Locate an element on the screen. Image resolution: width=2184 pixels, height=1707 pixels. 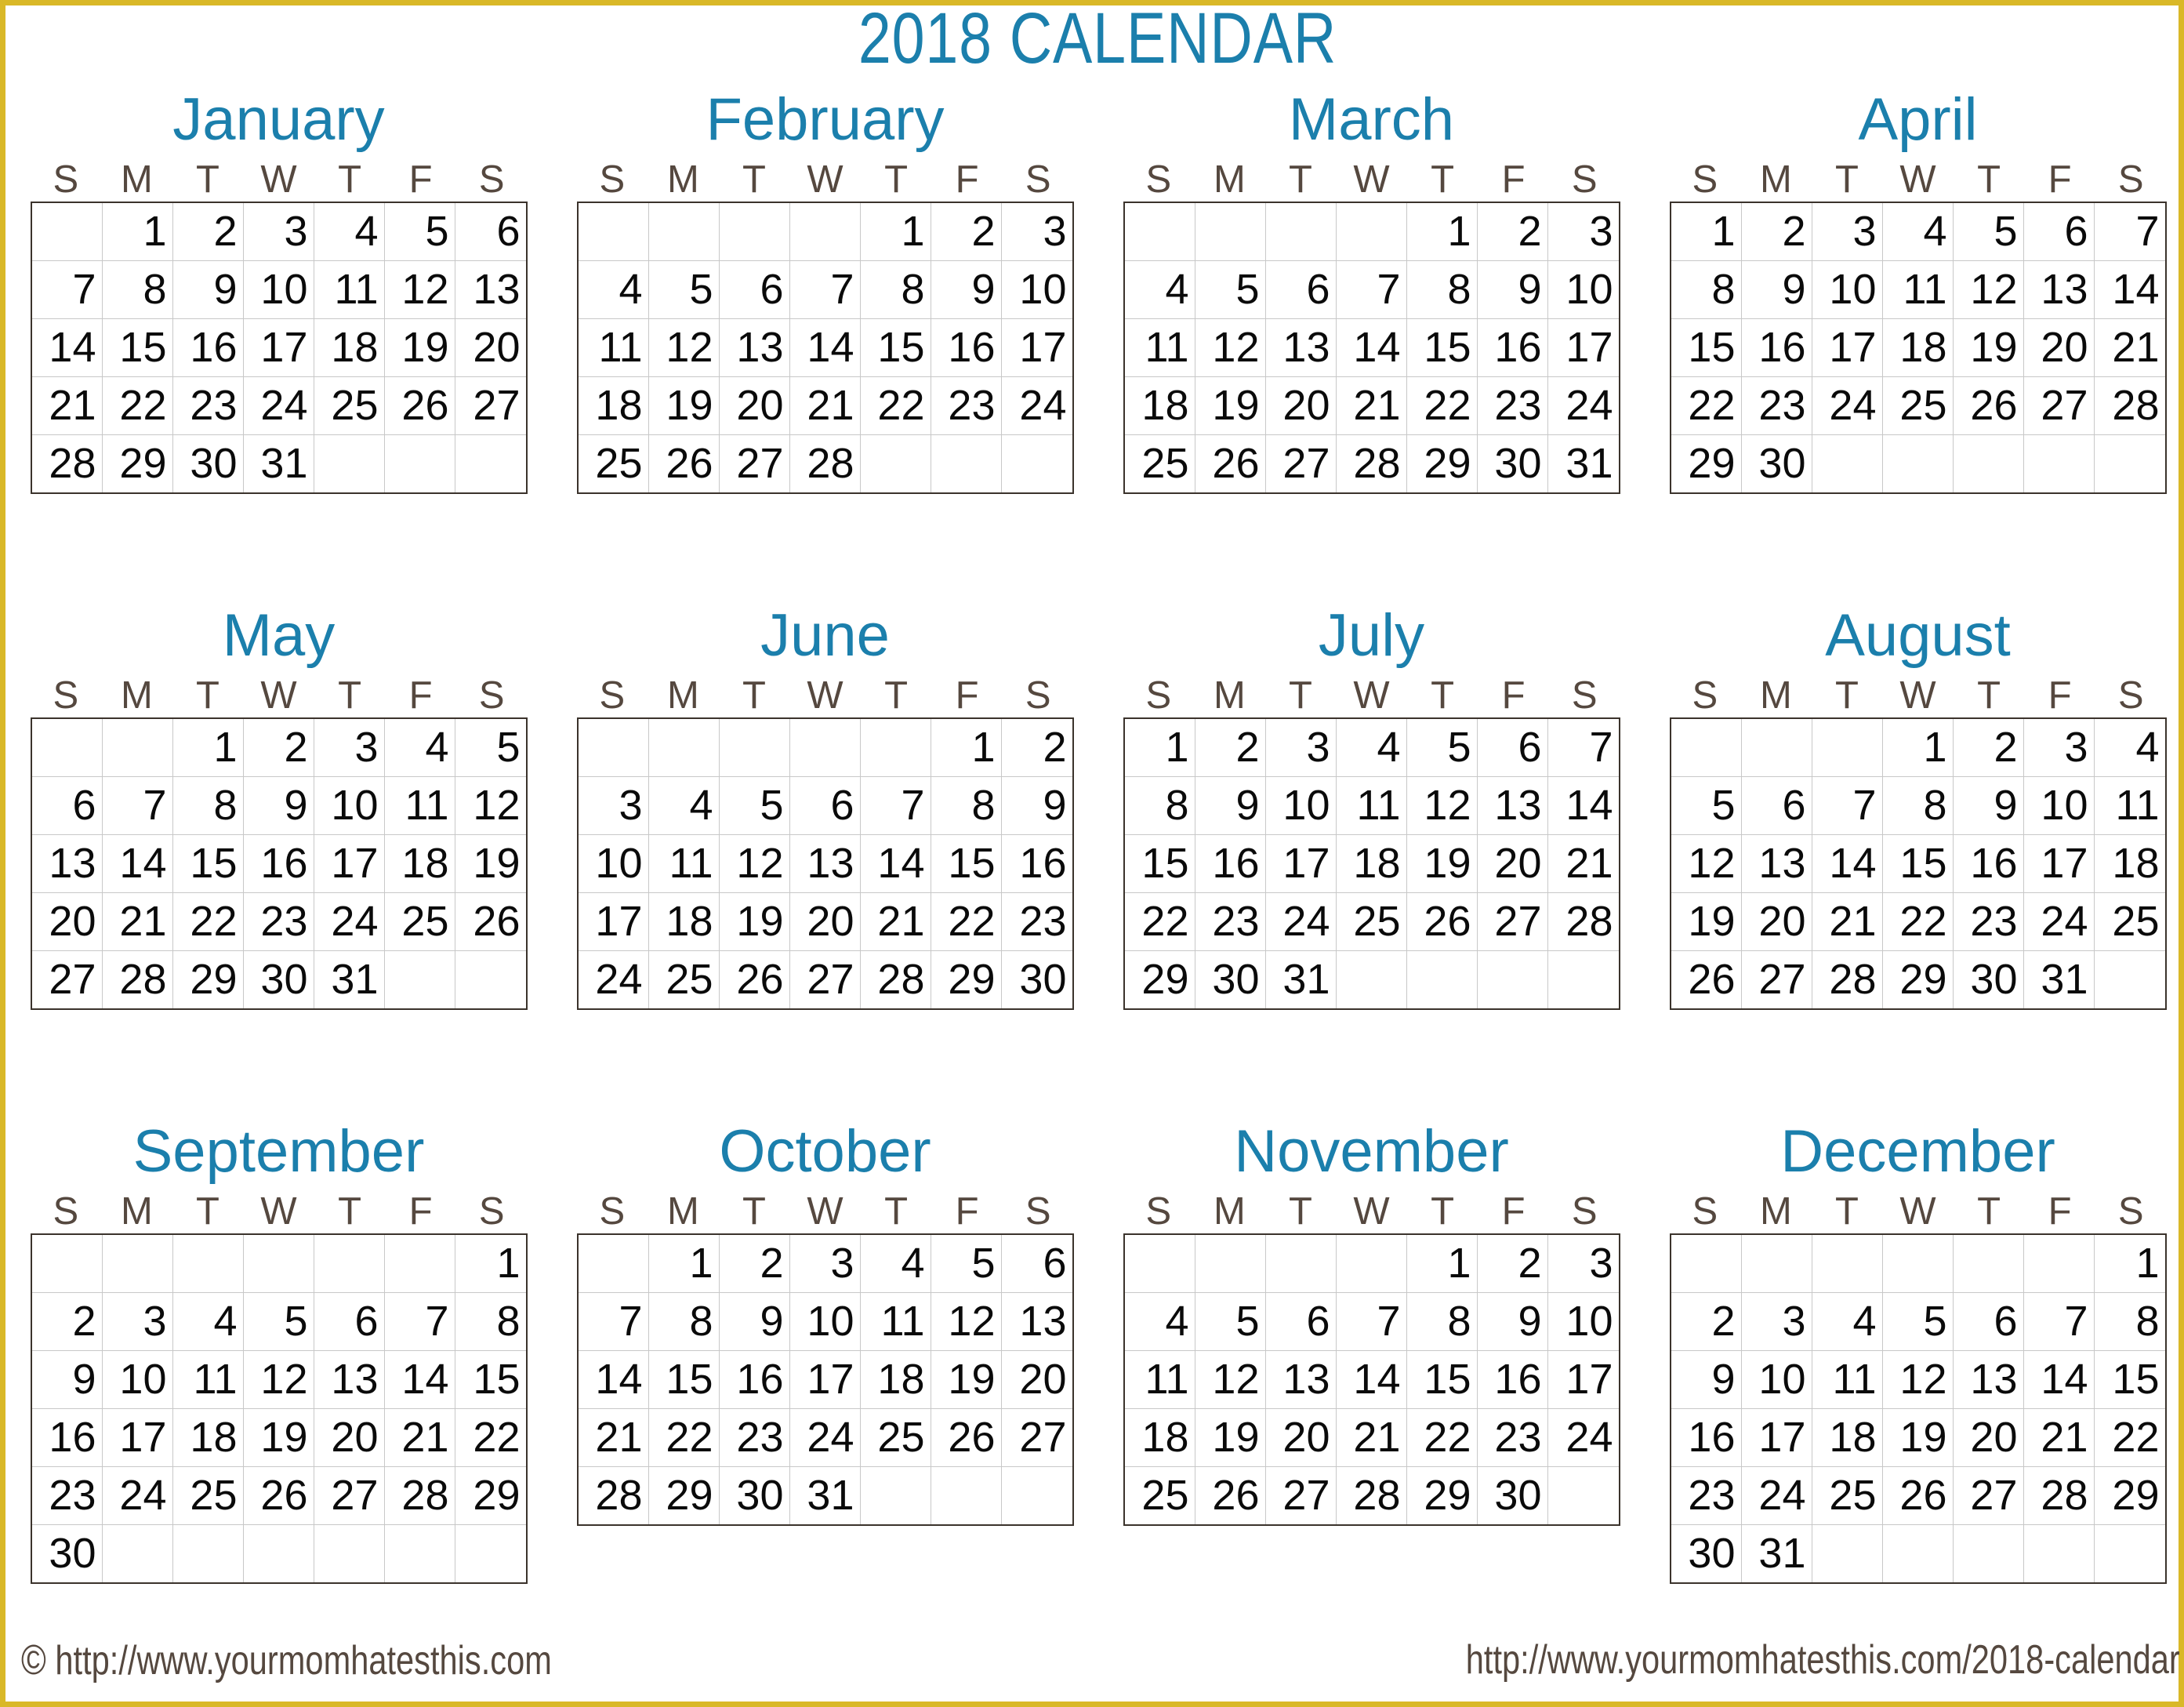
day-cell: 8 is located at coordinates (966, 806).